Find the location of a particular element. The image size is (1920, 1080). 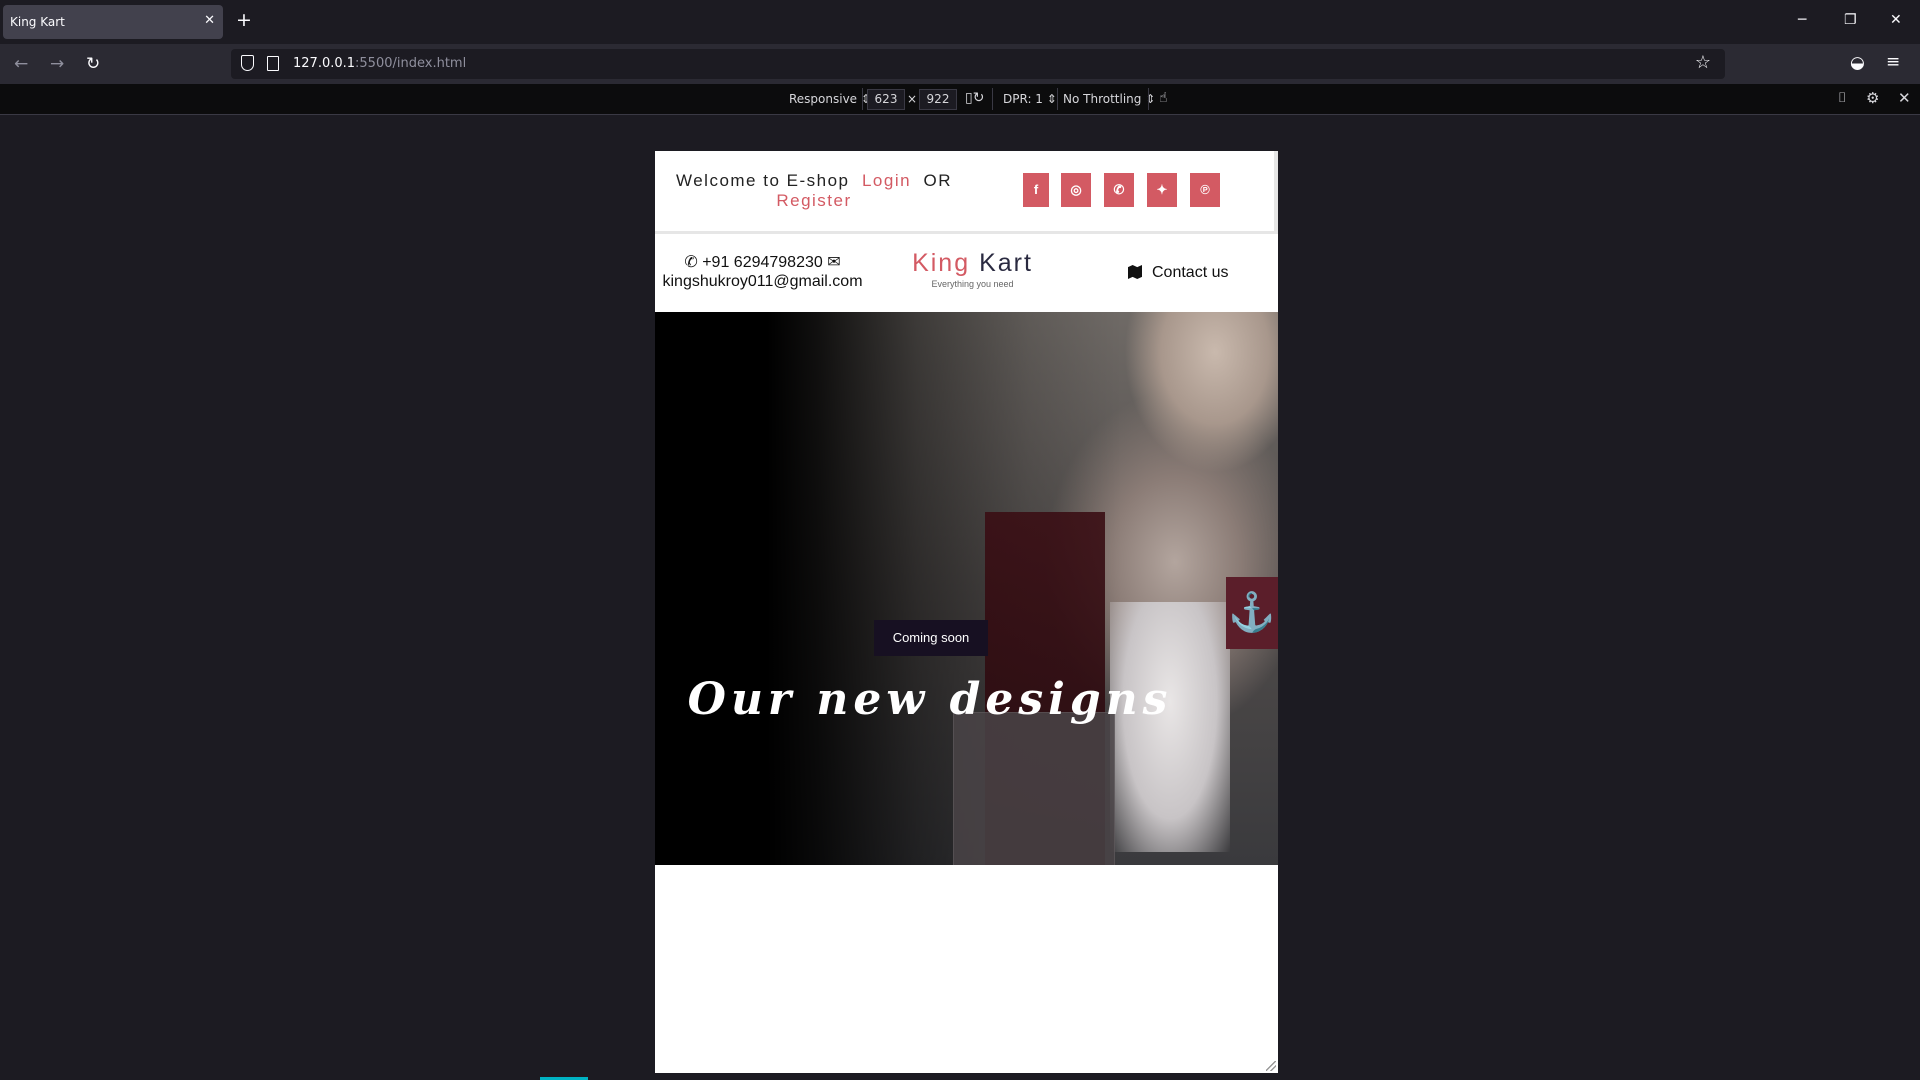

pinterest-icon: ℗ is located at coordinates (1205, 190).